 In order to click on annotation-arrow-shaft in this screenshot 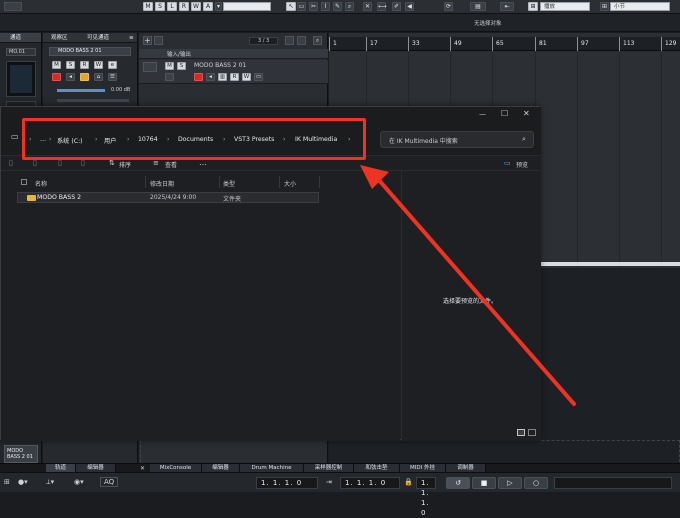, I will do `click(476, 291)`.